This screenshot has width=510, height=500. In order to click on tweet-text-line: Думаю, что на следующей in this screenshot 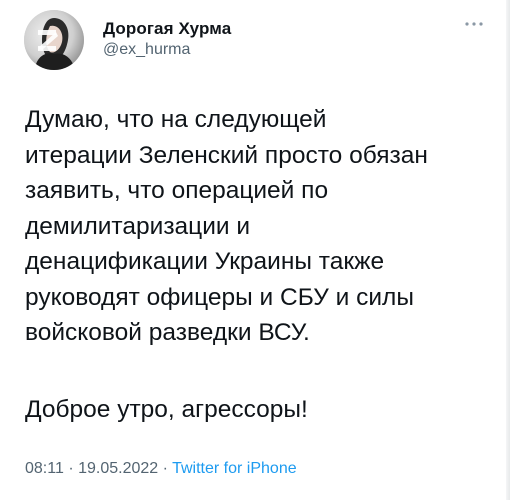, I will do `click(176, 119)`.